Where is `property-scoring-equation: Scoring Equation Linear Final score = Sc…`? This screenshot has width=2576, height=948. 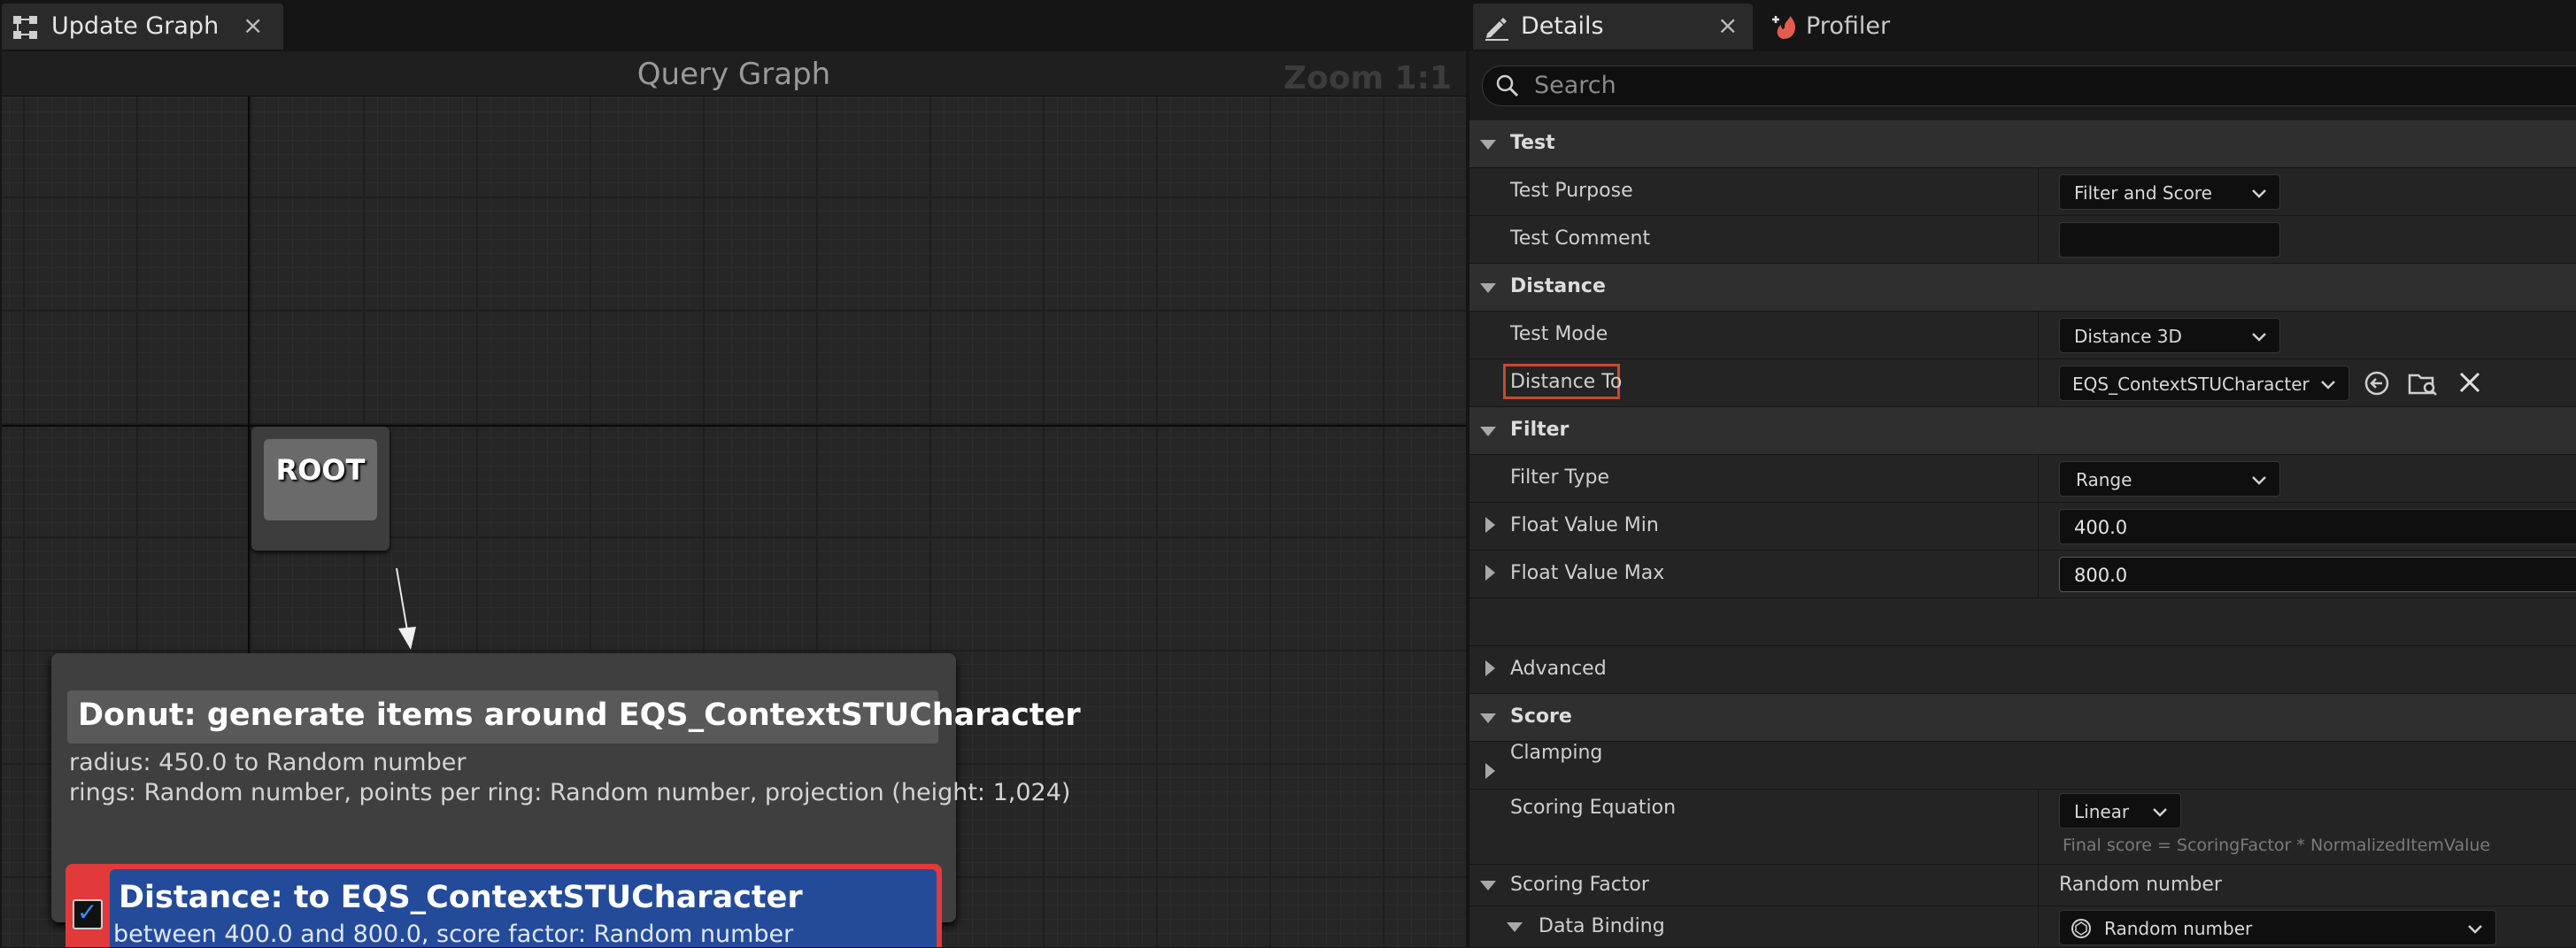
property-scoring-equation: Scoring Equation Linear Final score = Sc… is located at coordinates (2022, 827).